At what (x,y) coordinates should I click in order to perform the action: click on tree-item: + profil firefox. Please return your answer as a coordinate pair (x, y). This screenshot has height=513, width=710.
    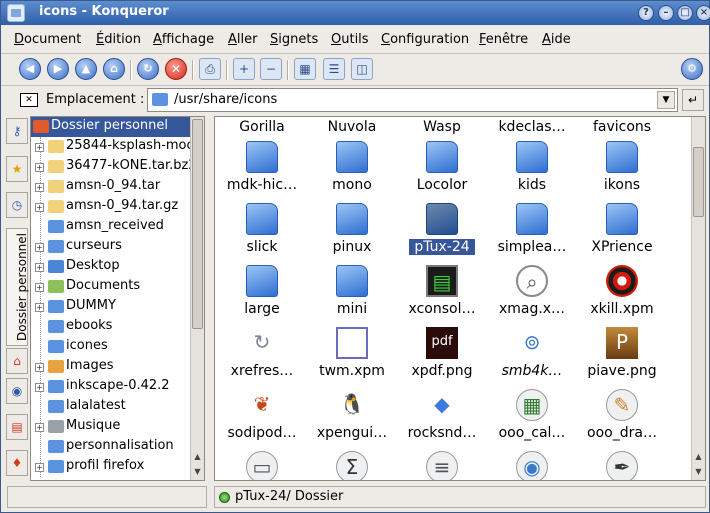
    Looking at the image, I should click on (111, 467).